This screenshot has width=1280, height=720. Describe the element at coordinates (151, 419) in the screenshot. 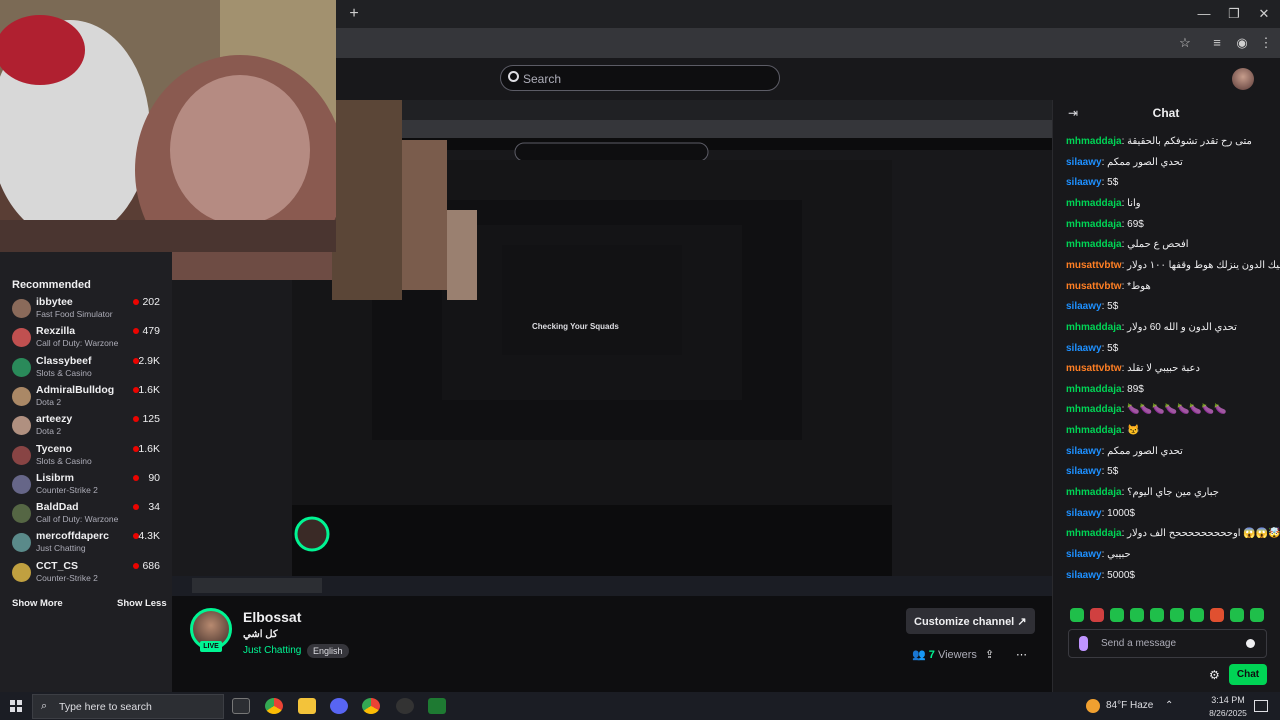

I see `channel-viewers: 125` at that location.